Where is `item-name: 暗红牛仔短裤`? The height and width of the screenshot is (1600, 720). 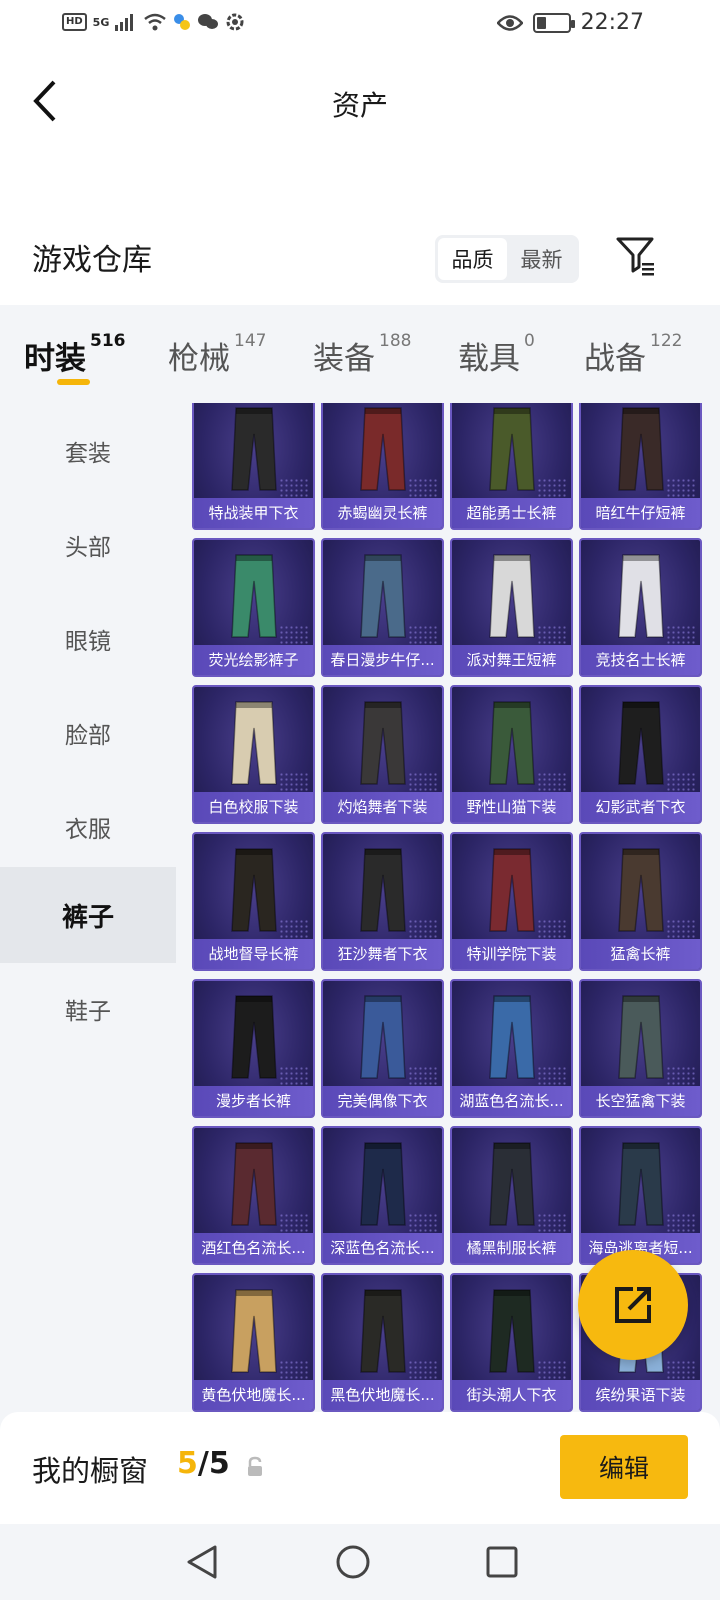
item-name: 暗红牛仔短裤 is located at coordinates (640, 513).